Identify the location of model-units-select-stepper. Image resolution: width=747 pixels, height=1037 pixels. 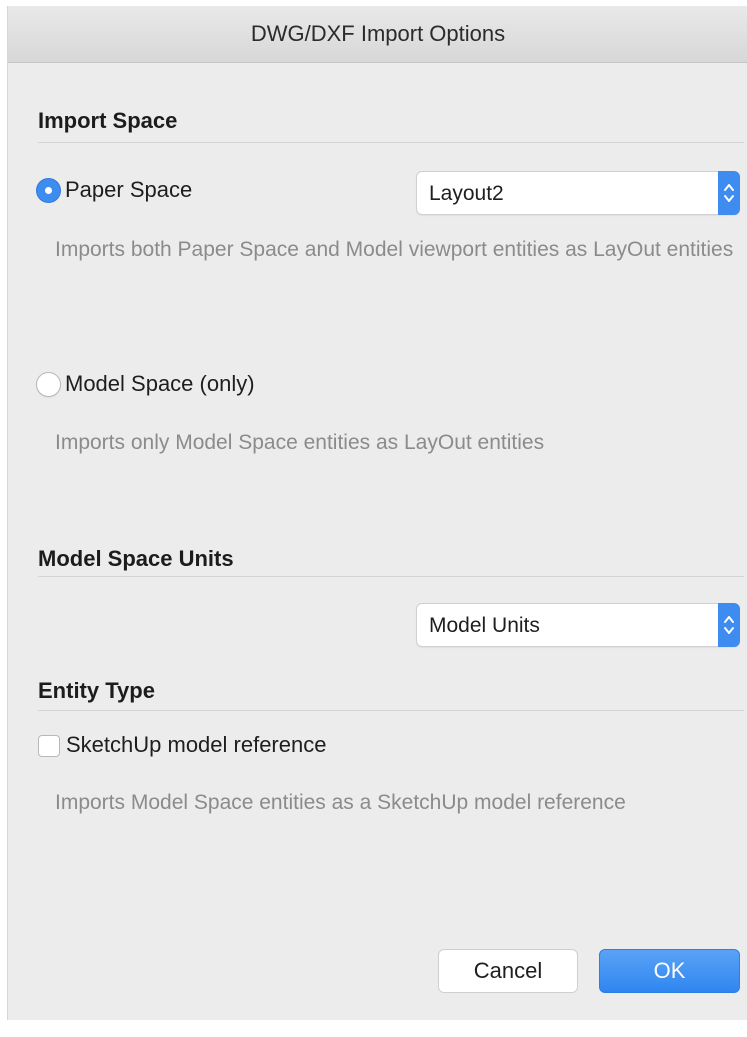
(729, 625).